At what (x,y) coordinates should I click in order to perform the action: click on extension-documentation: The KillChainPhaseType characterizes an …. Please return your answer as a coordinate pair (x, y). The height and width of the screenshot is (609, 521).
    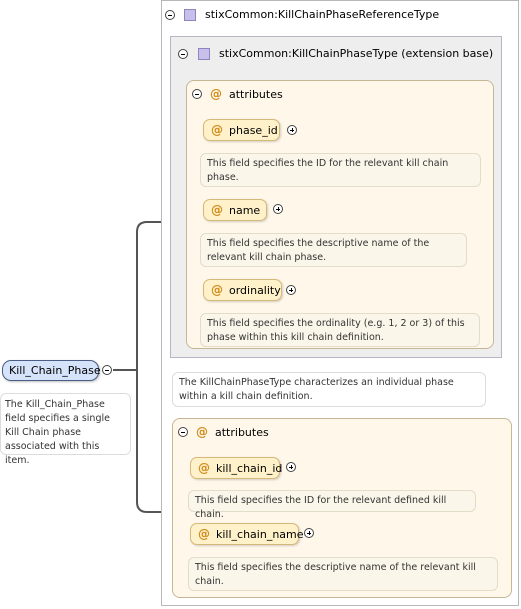
    Looking at the image, I should click on (329, 389).